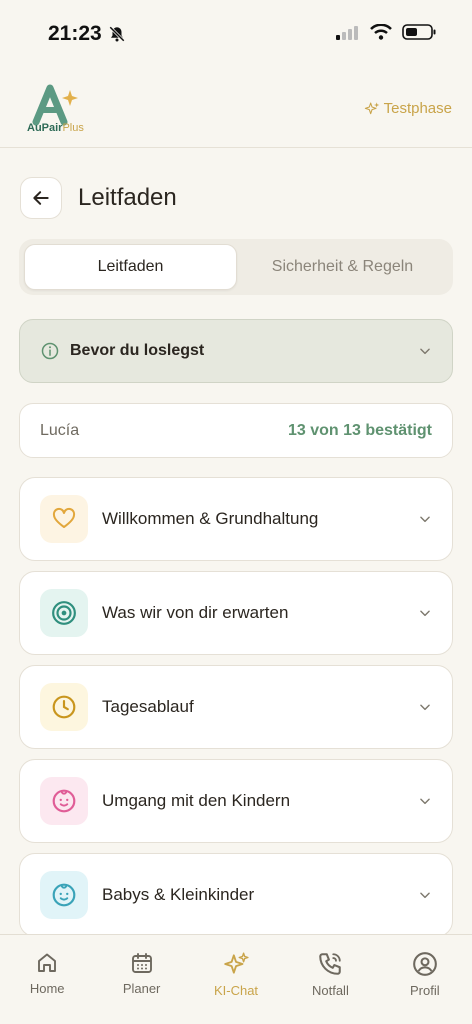 Image resolution: width=472 pixels, height=1024 pixels. Describe the element at coordinates (47, 988) in the screenshot. I see `nav-label: Home` at that location.